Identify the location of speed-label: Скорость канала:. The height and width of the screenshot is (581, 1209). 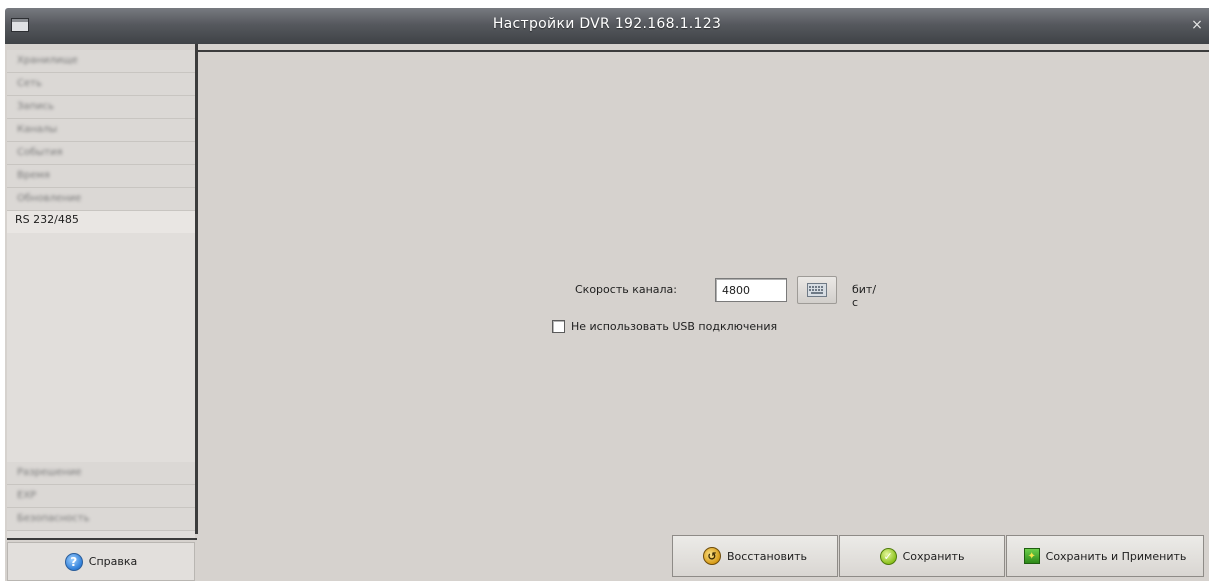
(626, 289).